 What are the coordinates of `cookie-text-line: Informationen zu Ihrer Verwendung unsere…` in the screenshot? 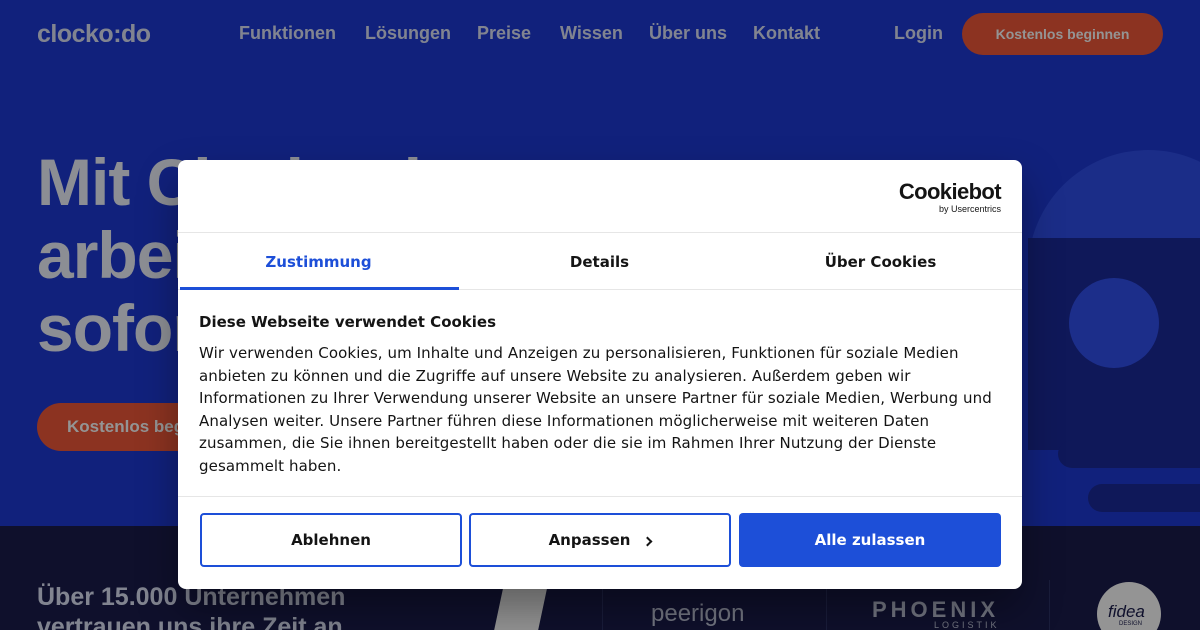 It's located at (595, 398).